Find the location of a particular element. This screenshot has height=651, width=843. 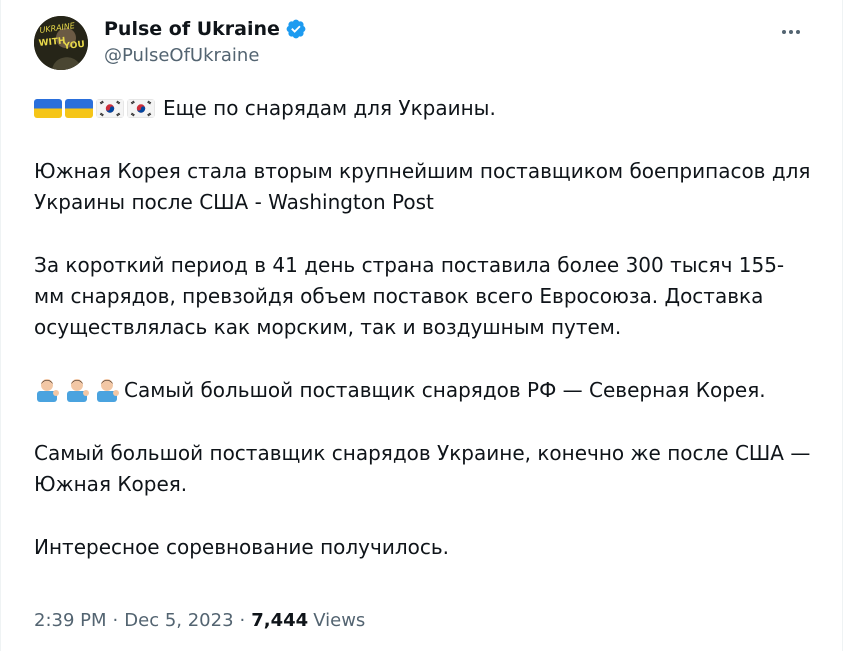

tweet-meta: 2:39 PM · Dec 5, 2023 · 7,444 Views is located at coordinates (199, 620).